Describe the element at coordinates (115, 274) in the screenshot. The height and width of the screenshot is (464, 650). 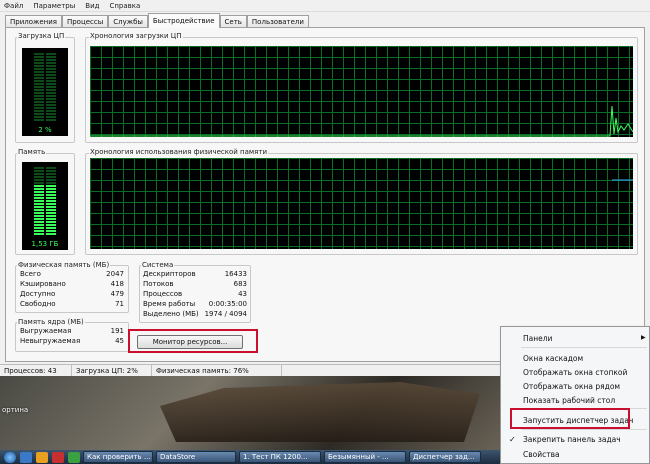
I see `stat-value: 2047` at that location.